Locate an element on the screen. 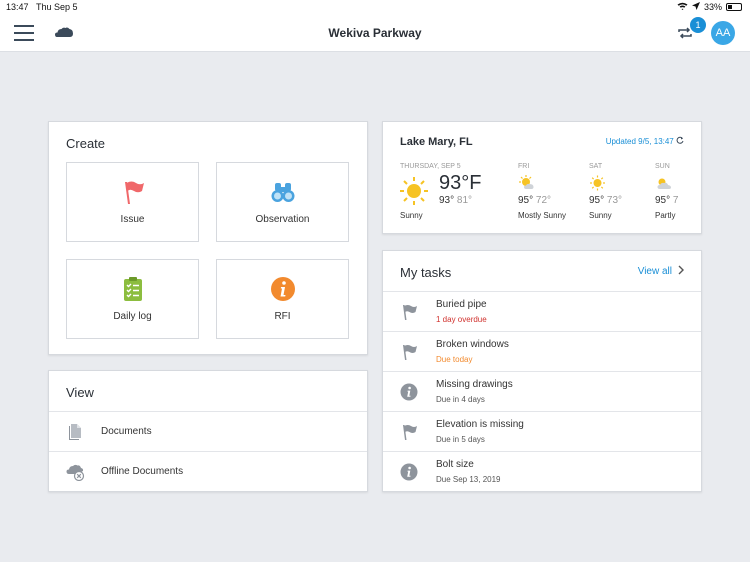  forecast-high-low: 95° 73° is located at coordinates (605, 200).